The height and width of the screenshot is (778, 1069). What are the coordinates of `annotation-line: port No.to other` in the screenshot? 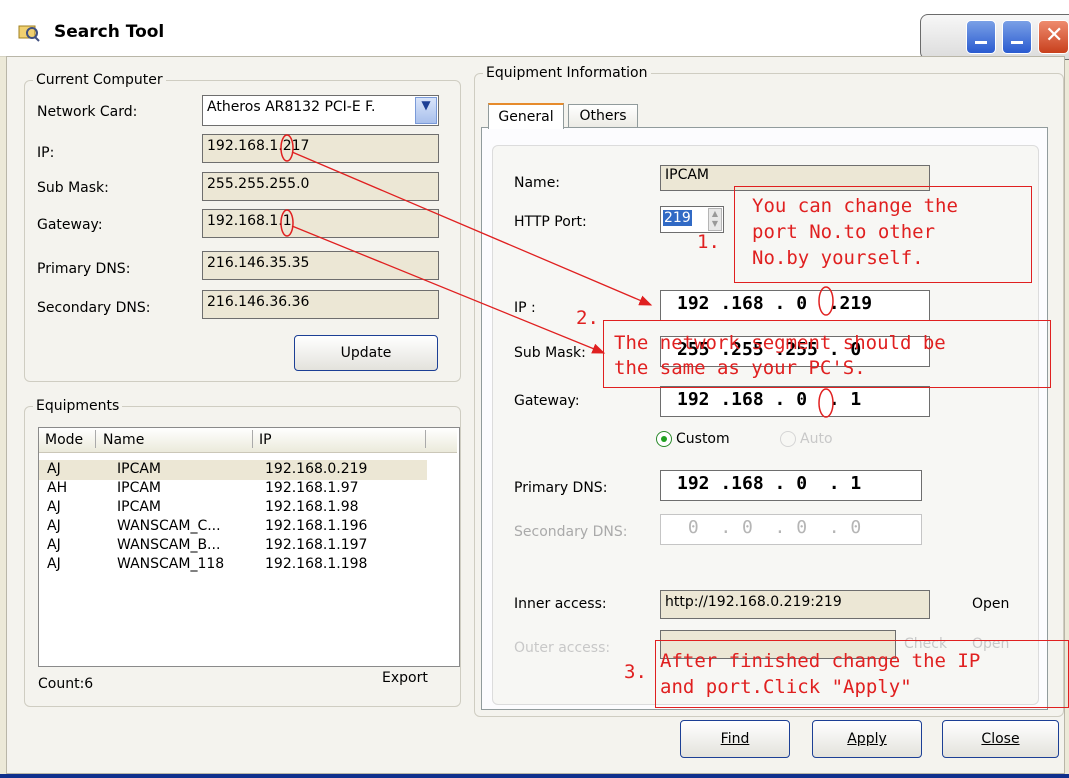 It's located at (844, 232).